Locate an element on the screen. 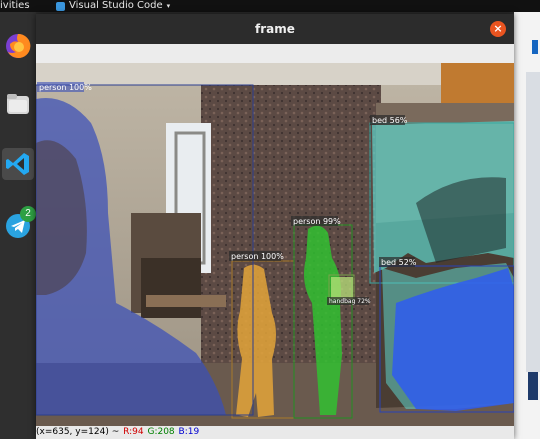  scene-cabinet is located at coordinates (171, 288).